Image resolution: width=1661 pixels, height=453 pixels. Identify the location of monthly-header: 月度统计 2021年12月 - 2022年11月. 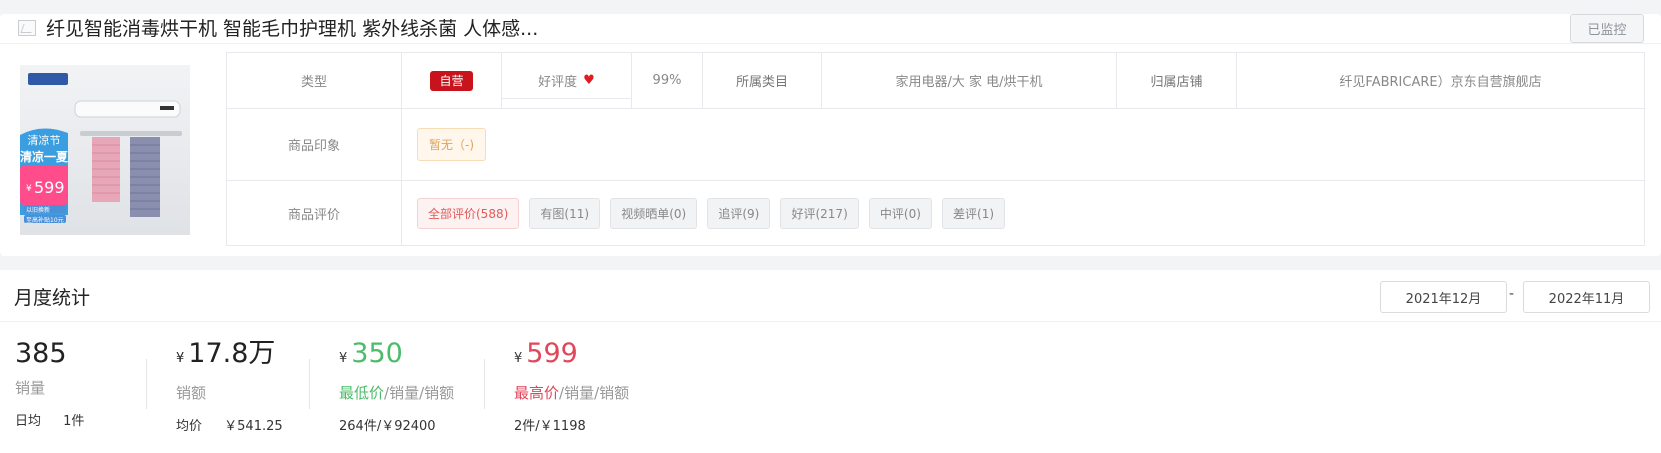
(830, 296).